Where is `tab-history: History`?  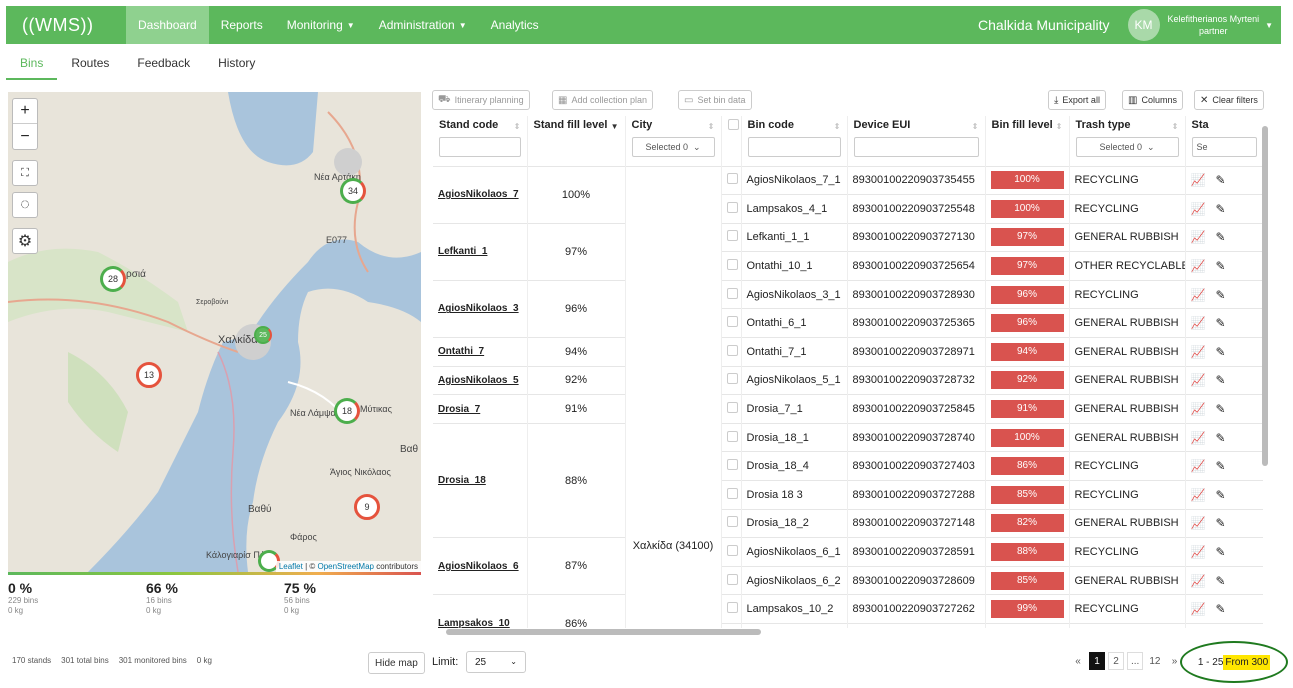 tab-history: History is located at coordinates (236, 65).